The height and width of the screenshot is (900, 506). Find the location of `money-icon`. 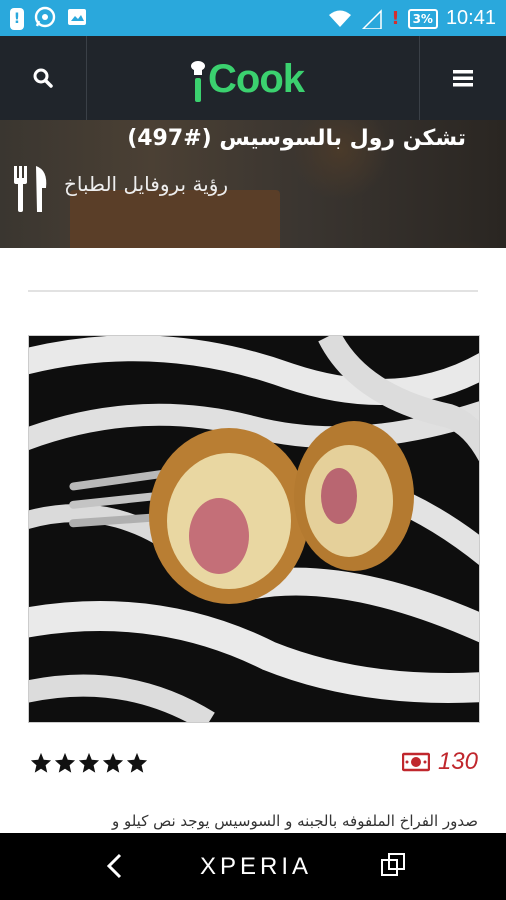

money-icon is located at coordinates (415, 762).